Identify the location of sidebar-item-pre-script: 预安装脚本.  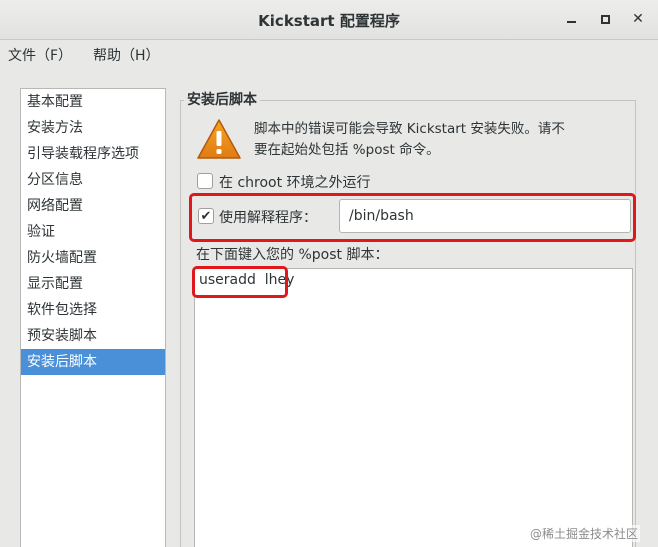
(93, 336).